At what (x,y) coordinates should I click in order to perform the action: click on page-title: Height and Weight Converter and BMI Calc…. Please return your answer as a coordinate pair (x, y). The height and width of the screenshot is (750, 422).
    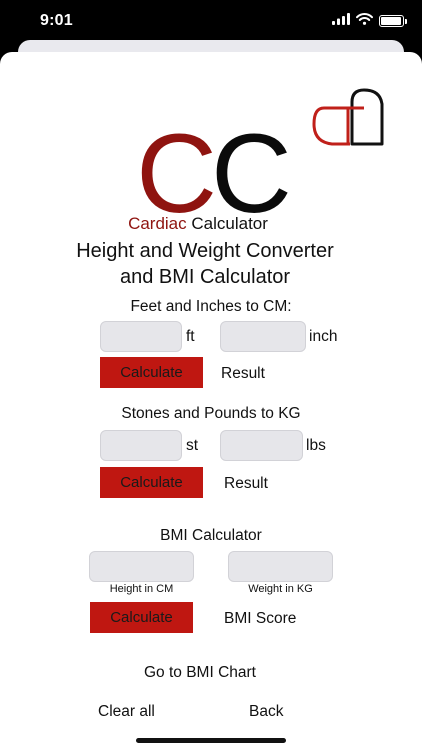
    Looking at the image, I should click on (205, 264).